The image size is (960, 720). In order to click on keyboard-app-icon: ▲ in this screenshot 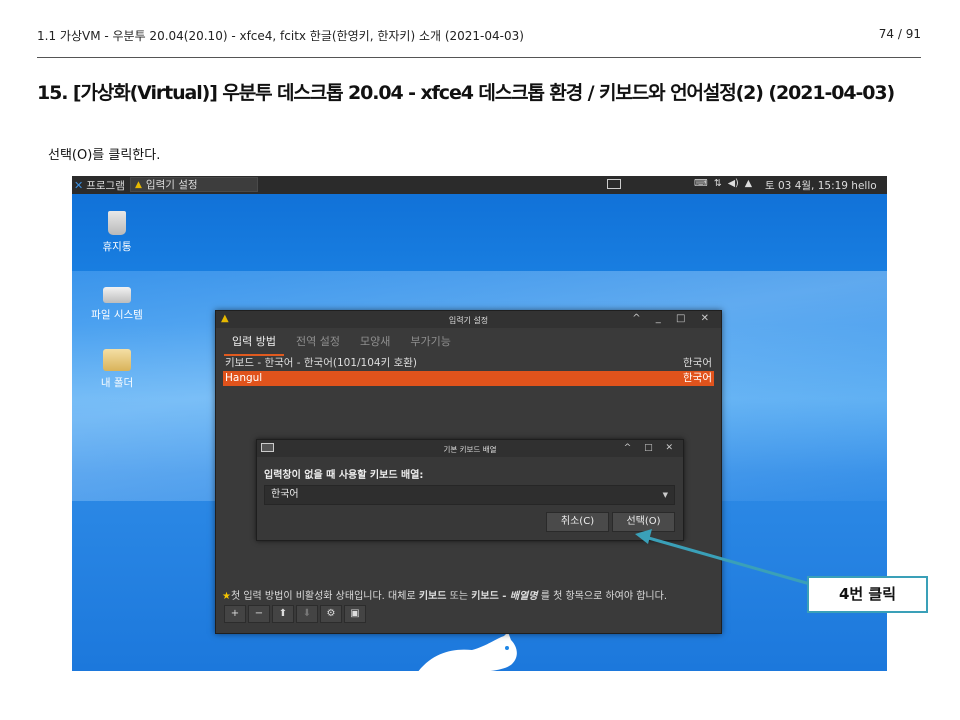, I will do `click(138, 184)`.